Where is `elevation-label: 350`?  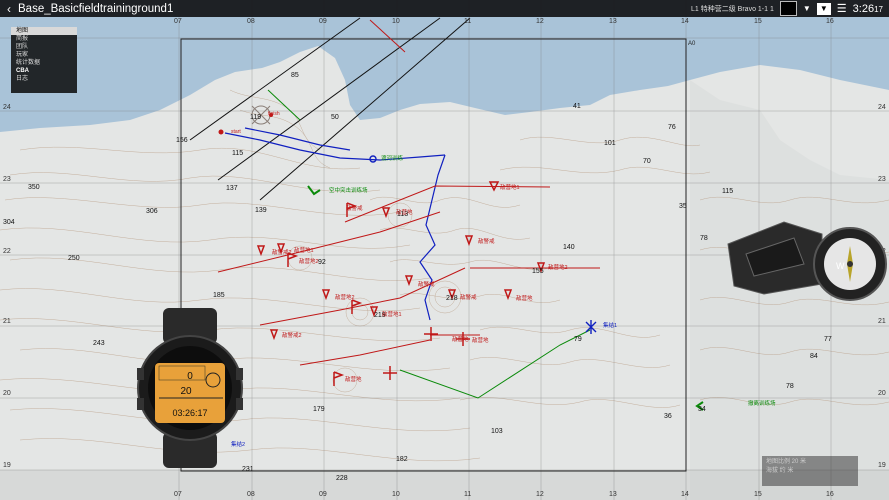 elevation-label: 350 is located at coordinates (34, 187).